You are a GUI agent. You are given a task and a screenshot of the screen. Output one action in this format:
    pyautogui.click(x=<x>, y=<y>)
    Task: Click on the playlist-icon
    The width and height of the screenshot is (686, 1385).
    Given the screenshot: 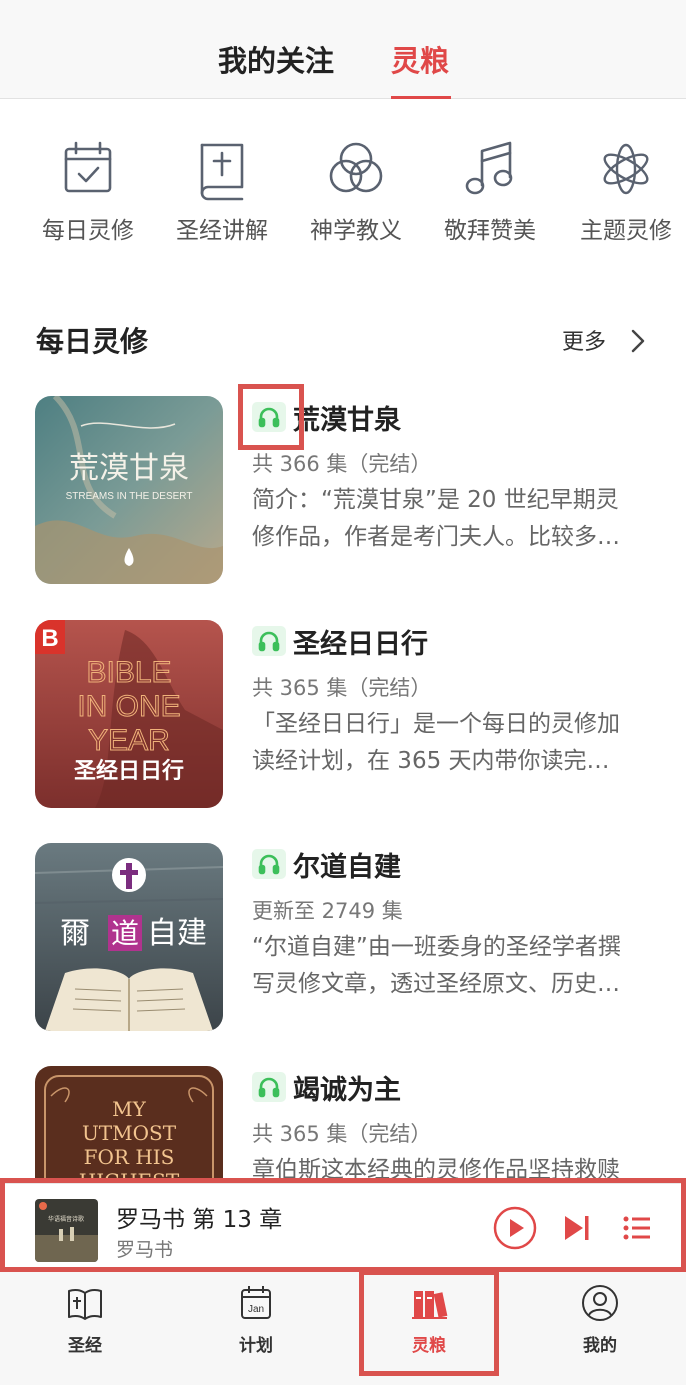 What is the action you would take?
    pyautogui.click(x=637, y=1228)
    